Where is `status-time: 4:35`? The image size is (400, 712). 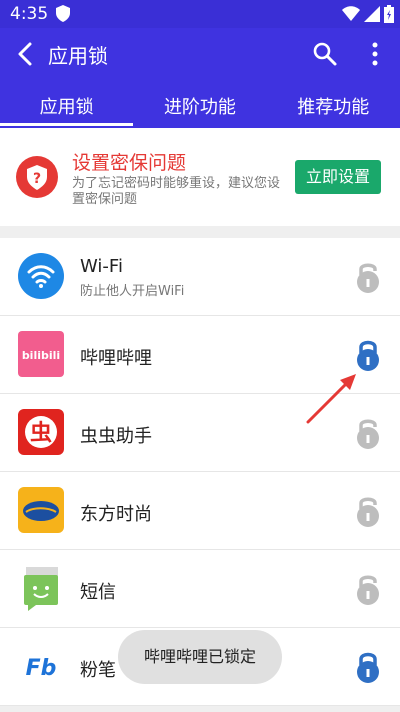
status-time: 4:35 is located at coordinates (29, 14).